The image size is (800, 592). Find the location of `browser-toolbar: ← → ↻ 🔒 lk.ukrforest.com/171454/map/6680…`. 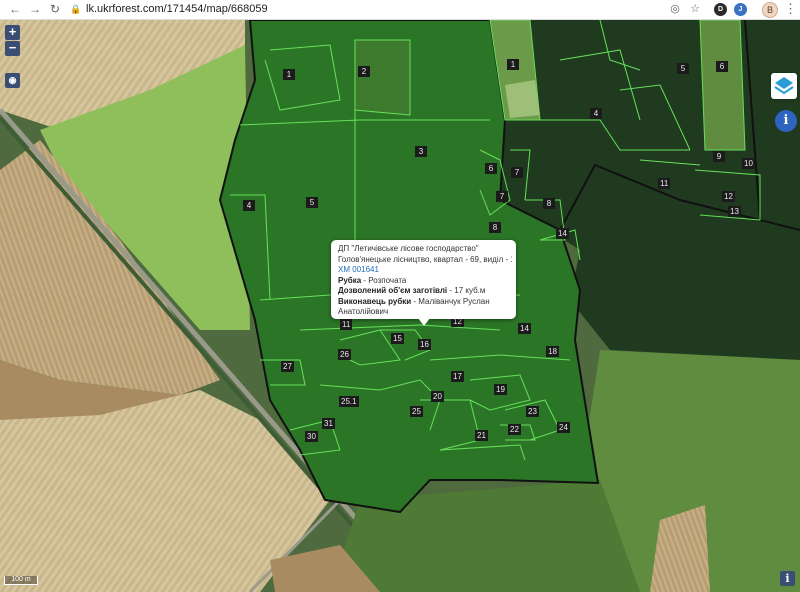

browser-toolbar: ← → ↻ 🔒 lk.ukrforest.com/171454/map/6680… is located at coordinates (400, 10).